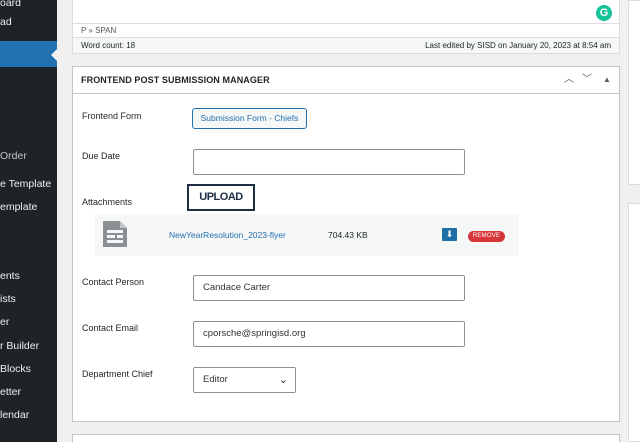 This screenshot has height=442, width=640. Describe the element at coordinates (175, 80) in the screenshot. I see `metabox-title: FRONTEND POST SUBMISSION MANAGER` at that location.